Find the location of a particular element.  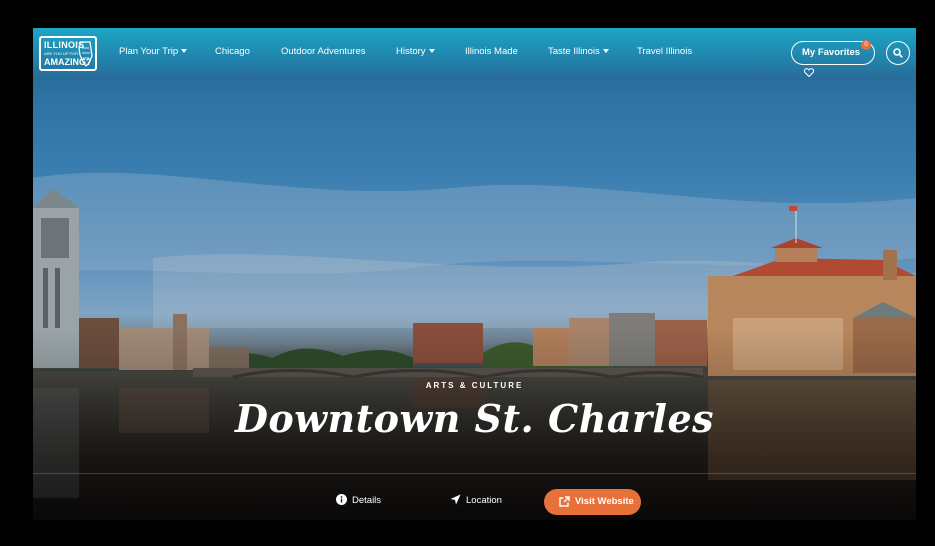

nav-chicago: Chicago is located at coordinates (232, 51).